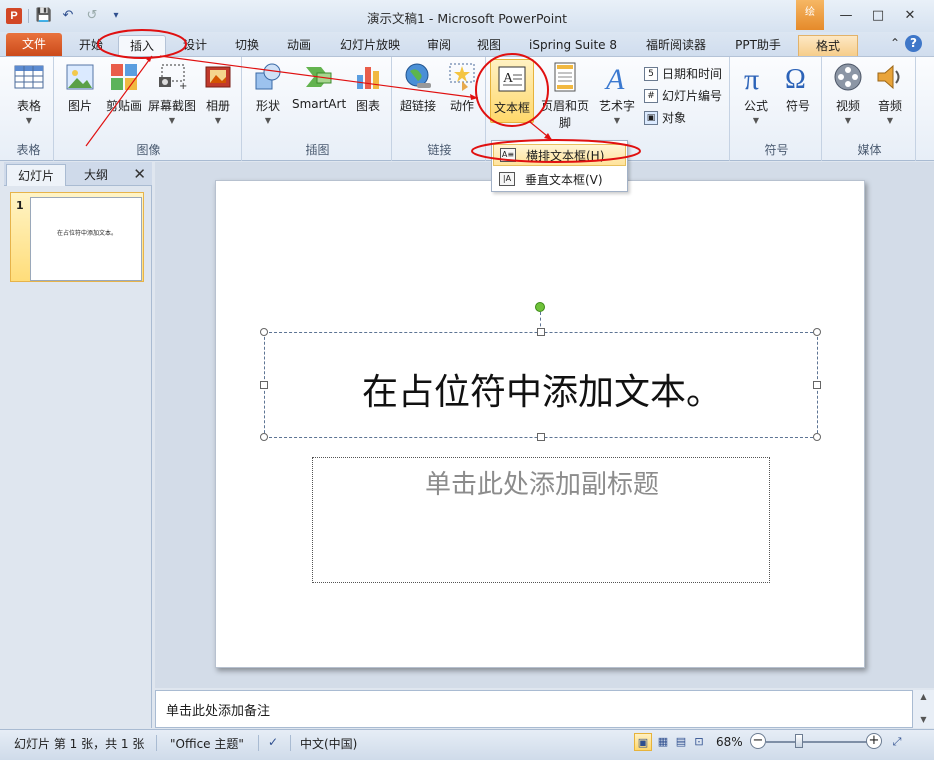  Describe the element at coordinates (565, 96) in the screenshot. I see `header-footer-button: 页眉和页脚` at that location.